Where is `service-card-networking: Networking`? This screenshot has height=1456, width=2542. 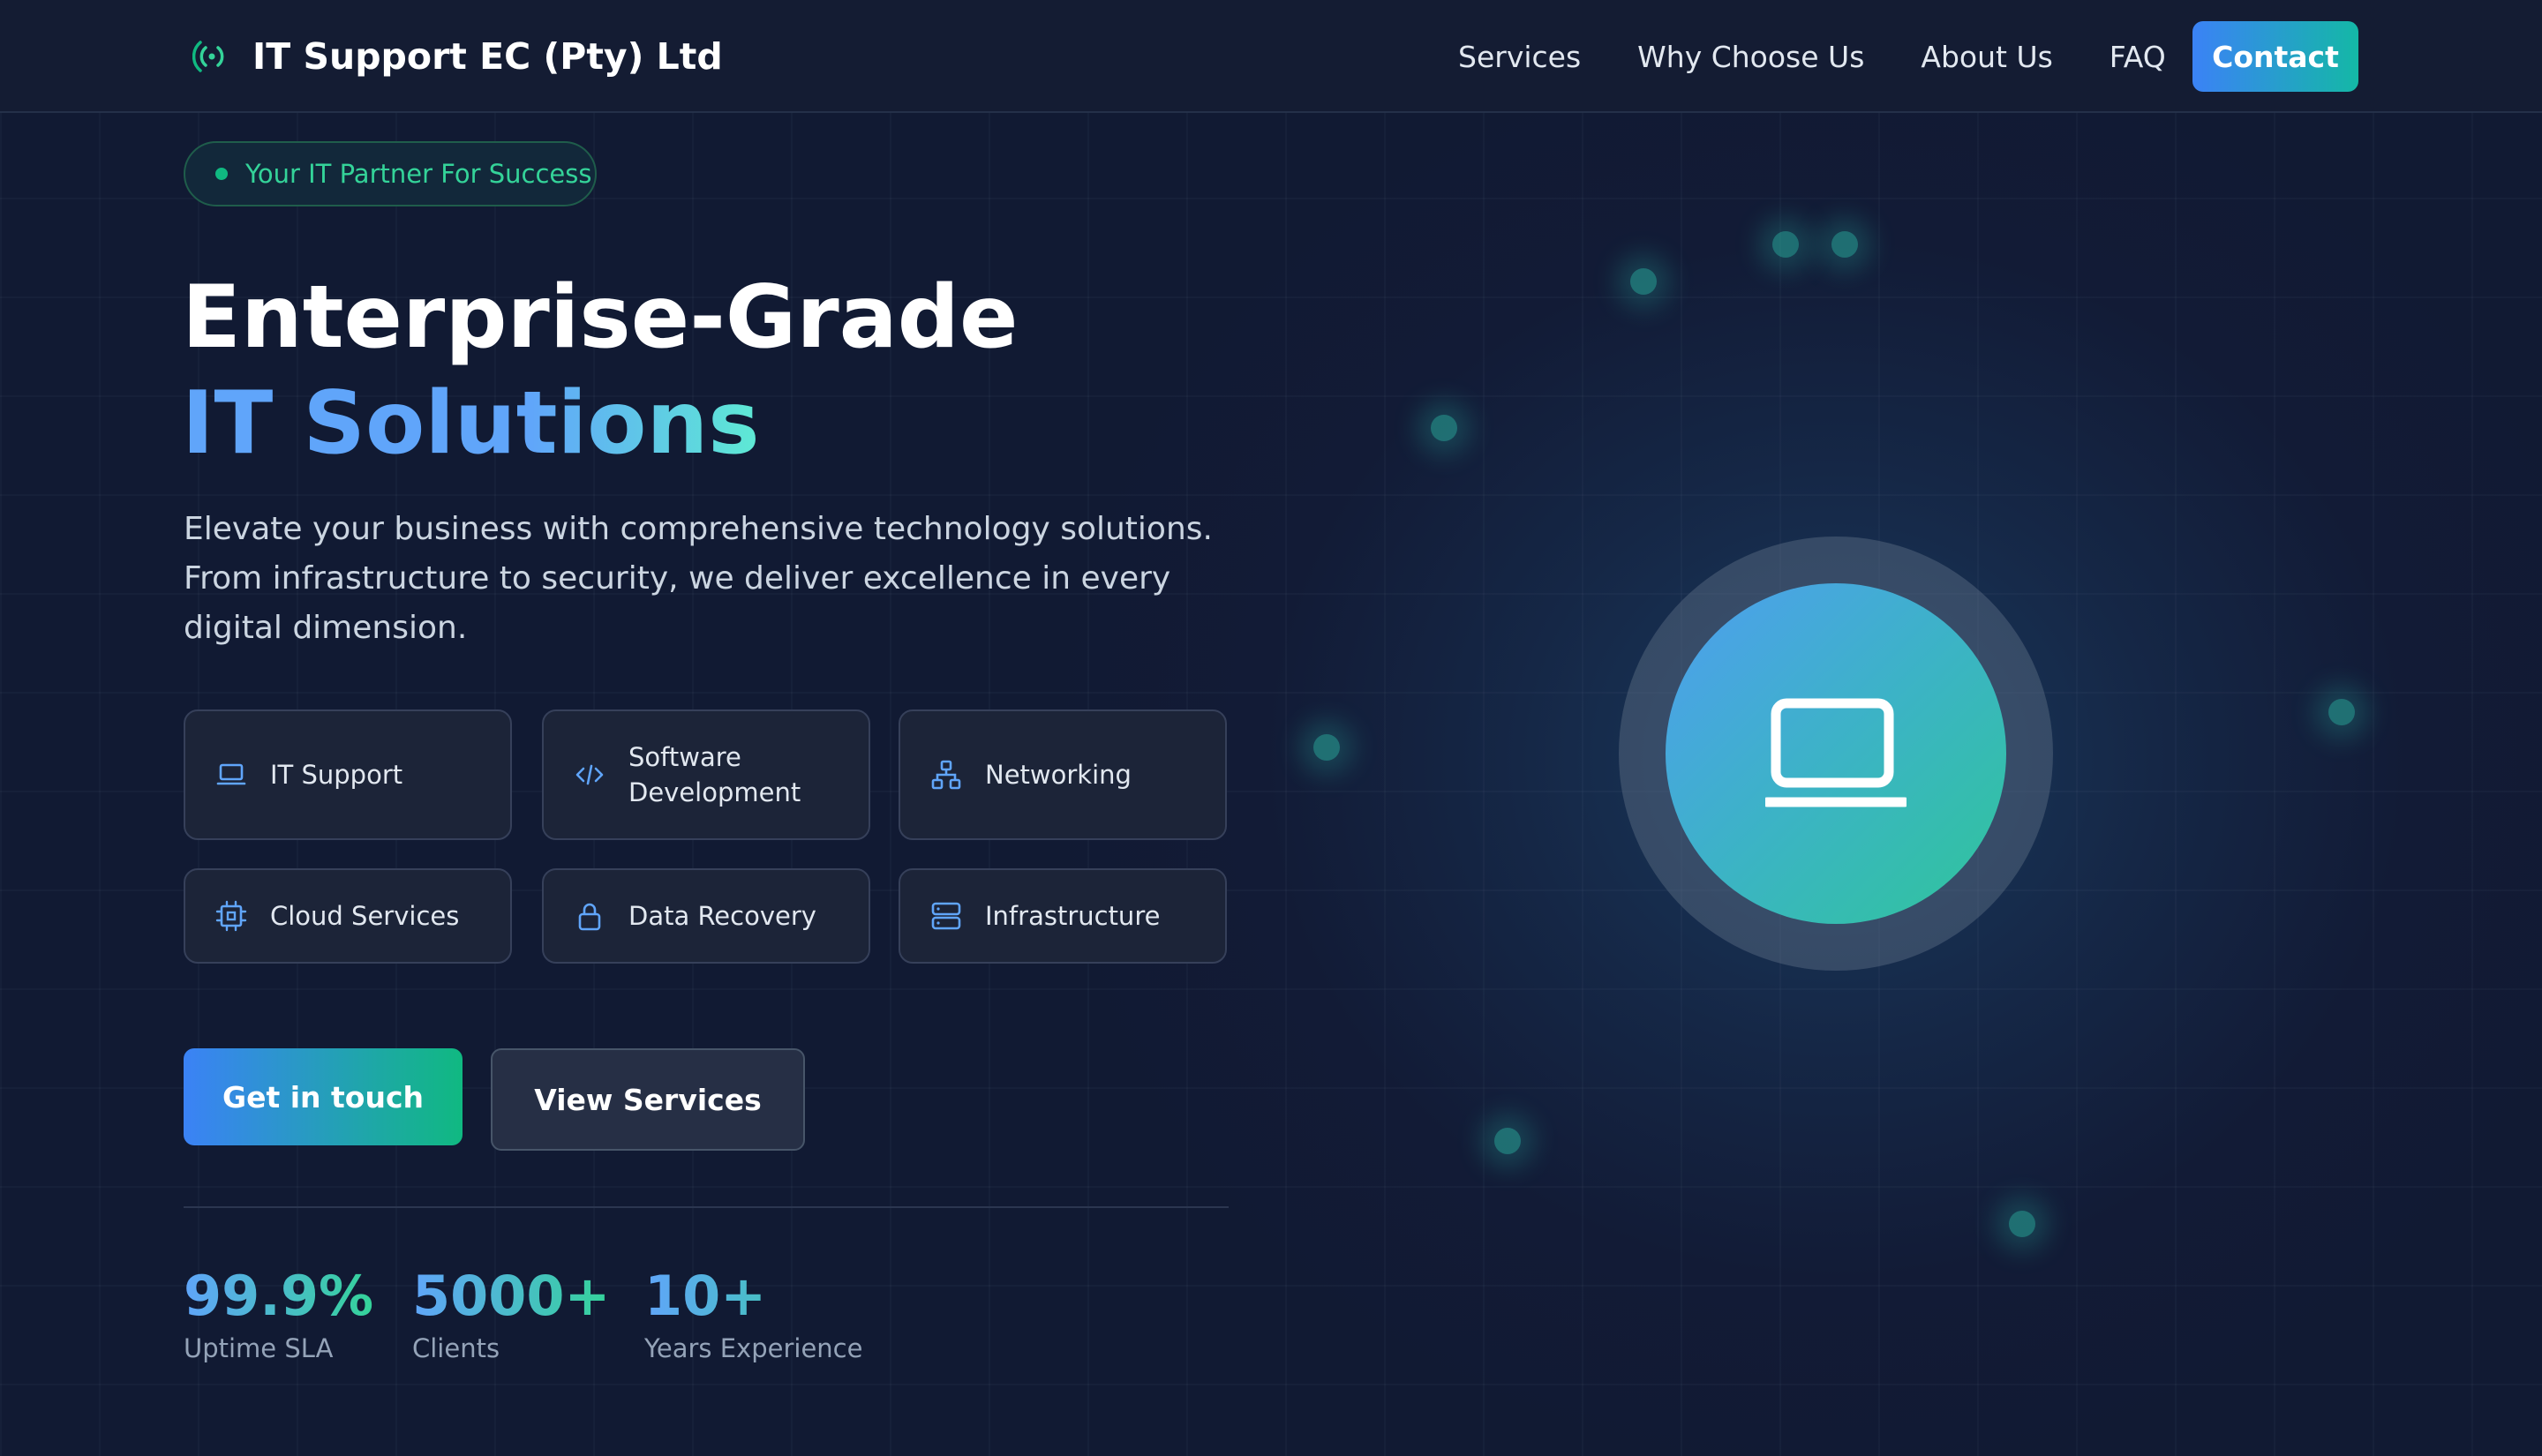
service-card-networking: Networking is located at coordinates (1063, 774).